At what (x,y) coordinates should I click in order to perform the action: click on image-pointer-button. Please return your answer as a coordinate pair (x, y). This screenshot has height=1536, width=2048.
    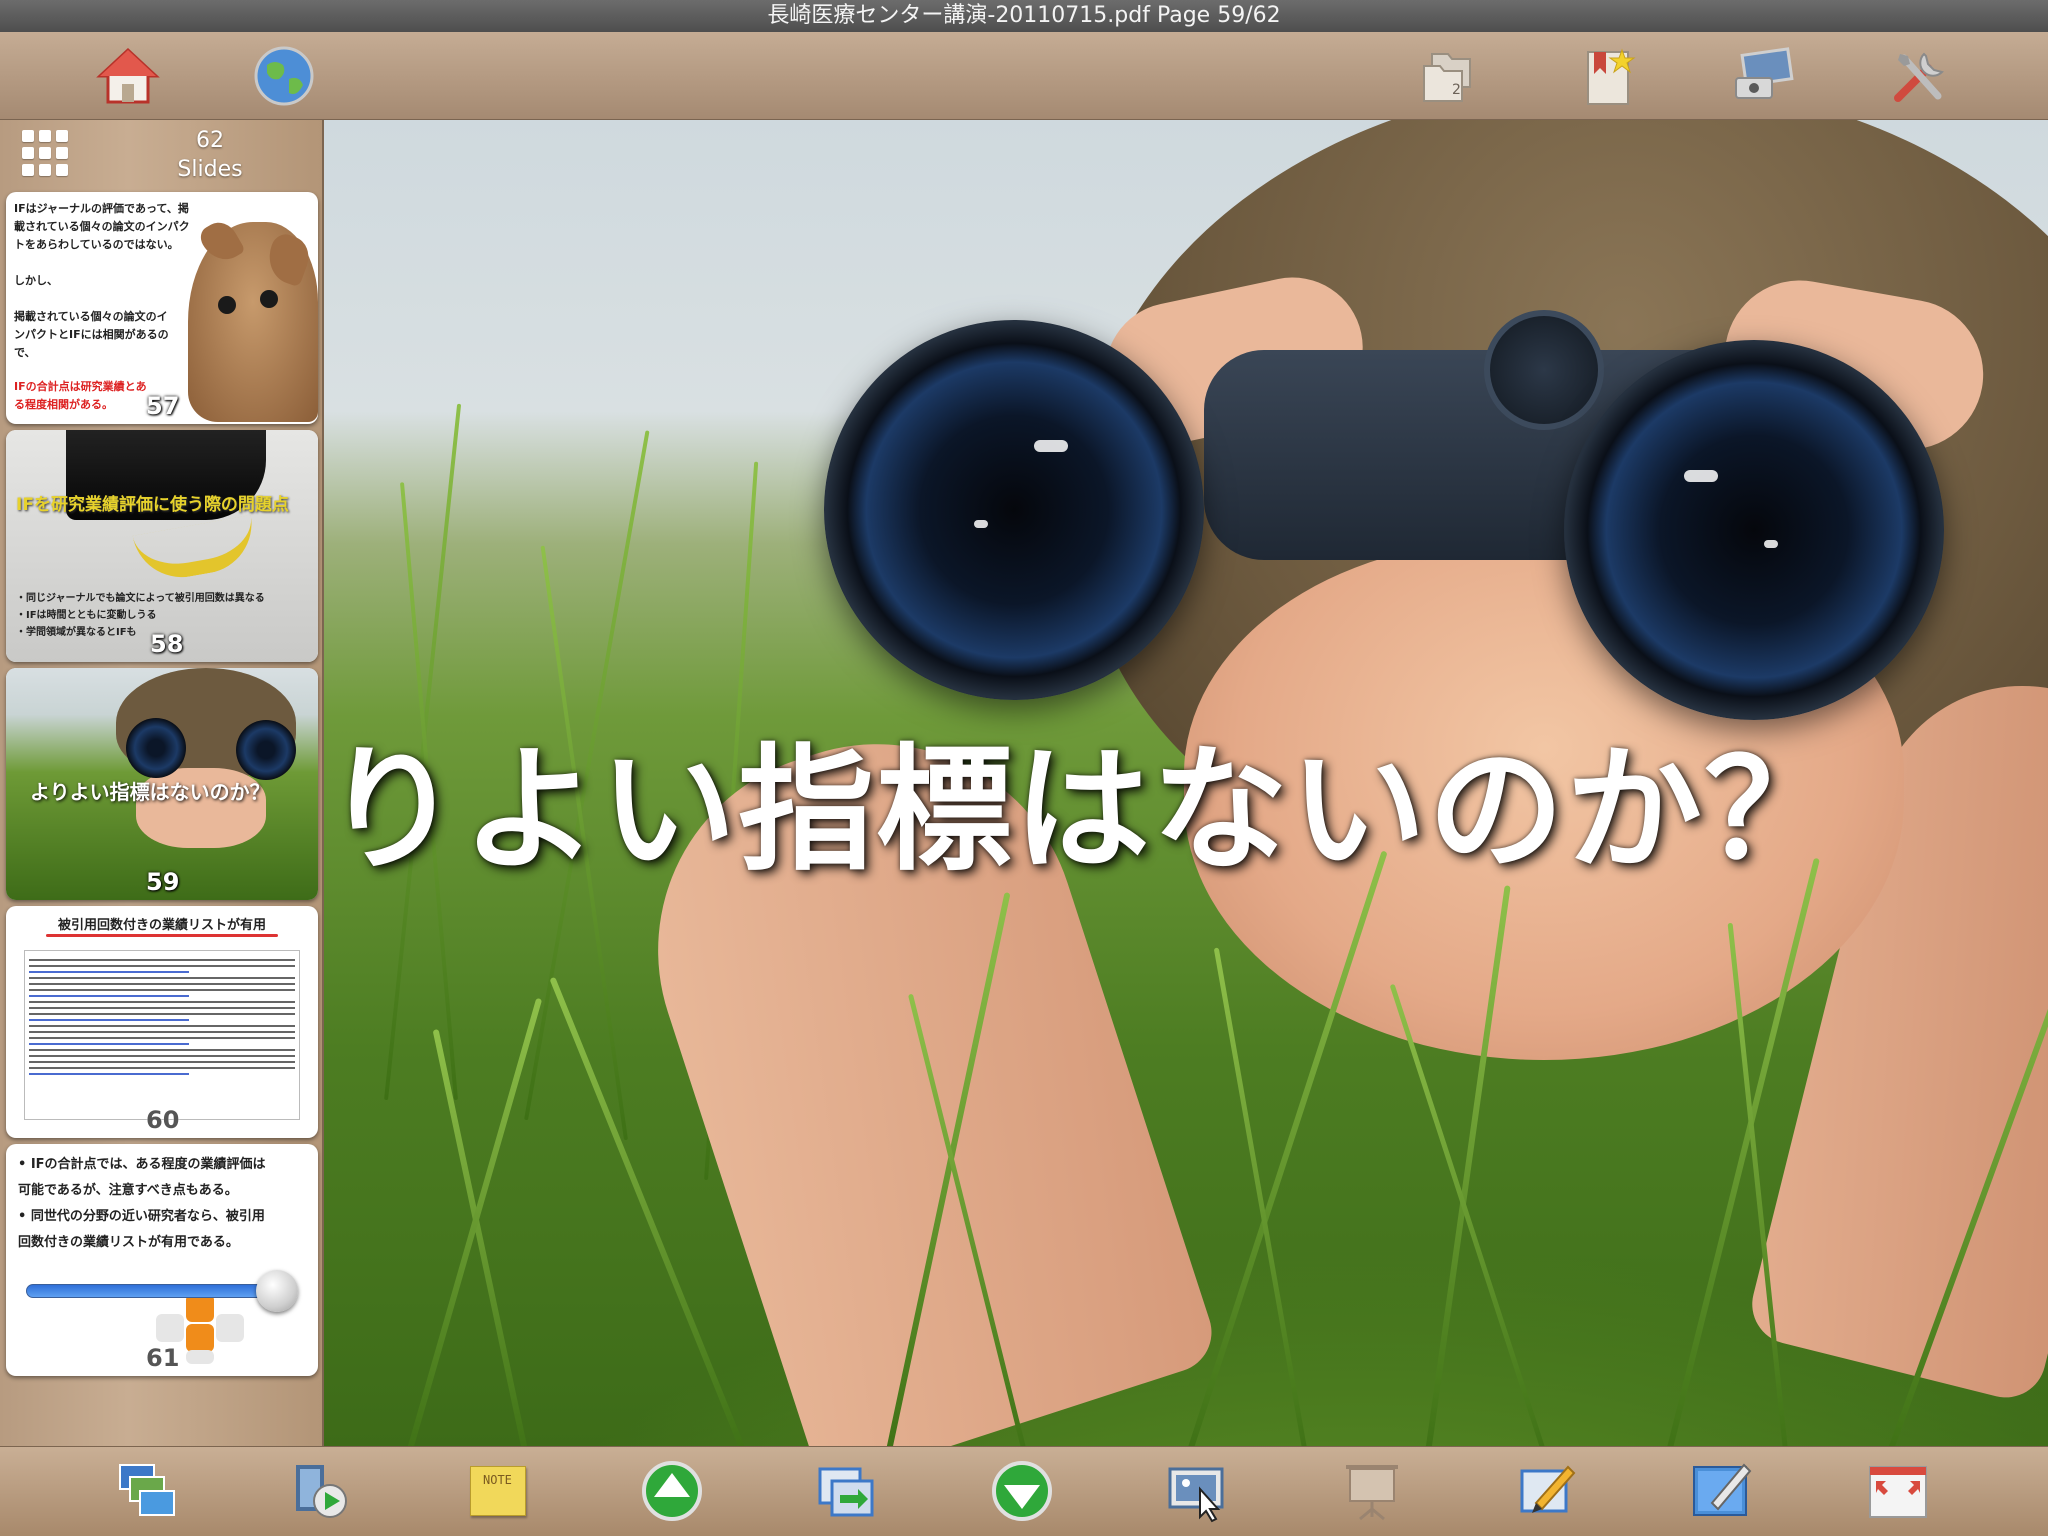
    Looking at the image, I should click on (1198, 1491).